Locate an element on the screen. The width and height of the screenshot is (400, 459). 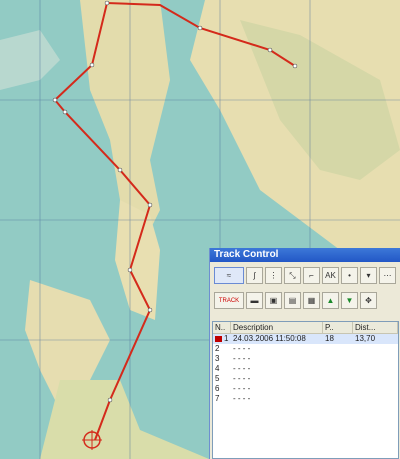
table-row: 2- - - - is located at coordinates (305, 349).